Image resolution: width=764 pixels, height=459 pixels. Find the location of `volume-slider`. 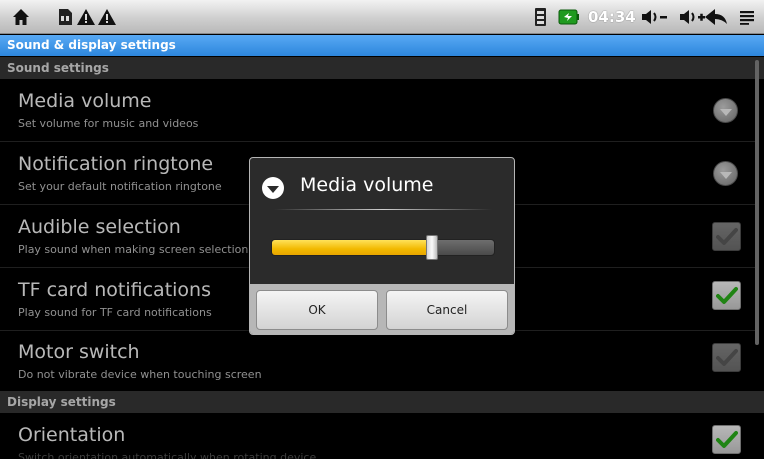

volume-slider is located at coordinates (383, 247).